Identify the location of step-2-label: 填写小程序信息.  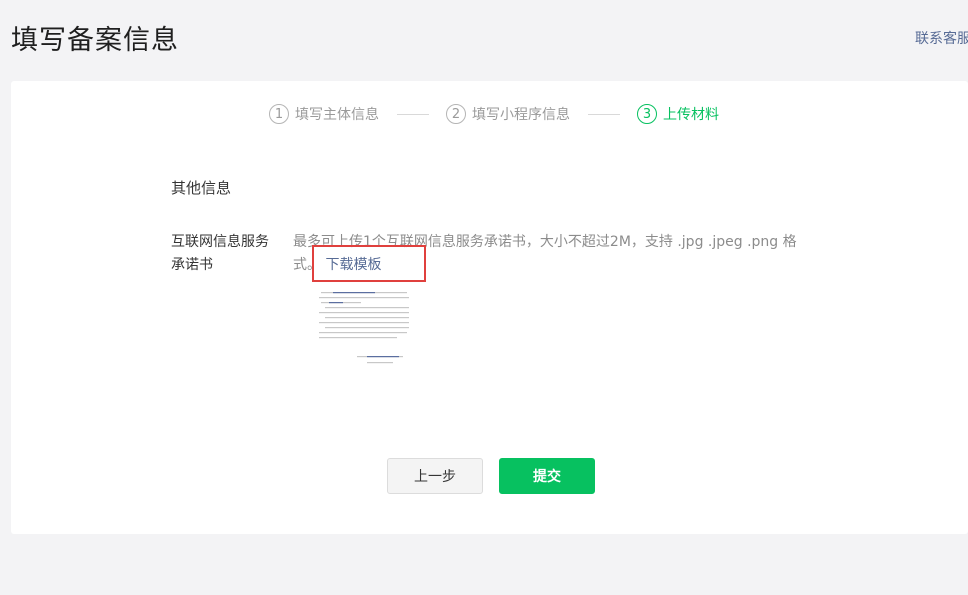
(521, 115).